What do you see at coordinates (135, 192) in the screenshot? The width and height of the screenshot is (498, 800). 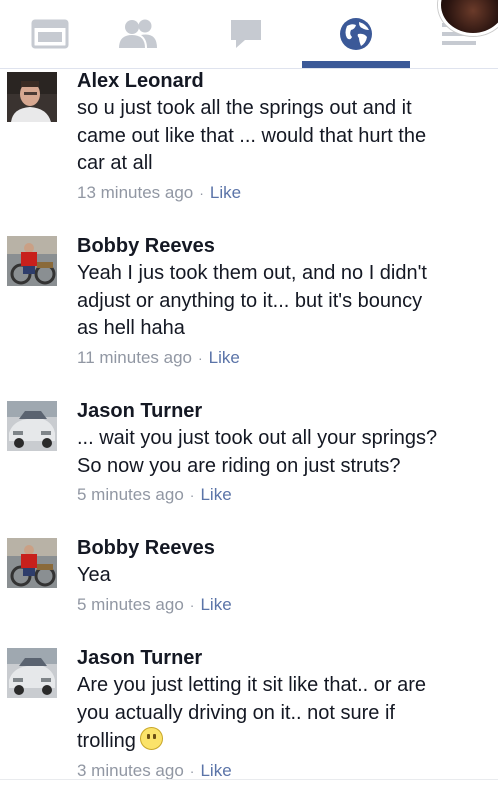 I see `comment-timestamp: 13 minutes ago` at bounding box center [135, 192].